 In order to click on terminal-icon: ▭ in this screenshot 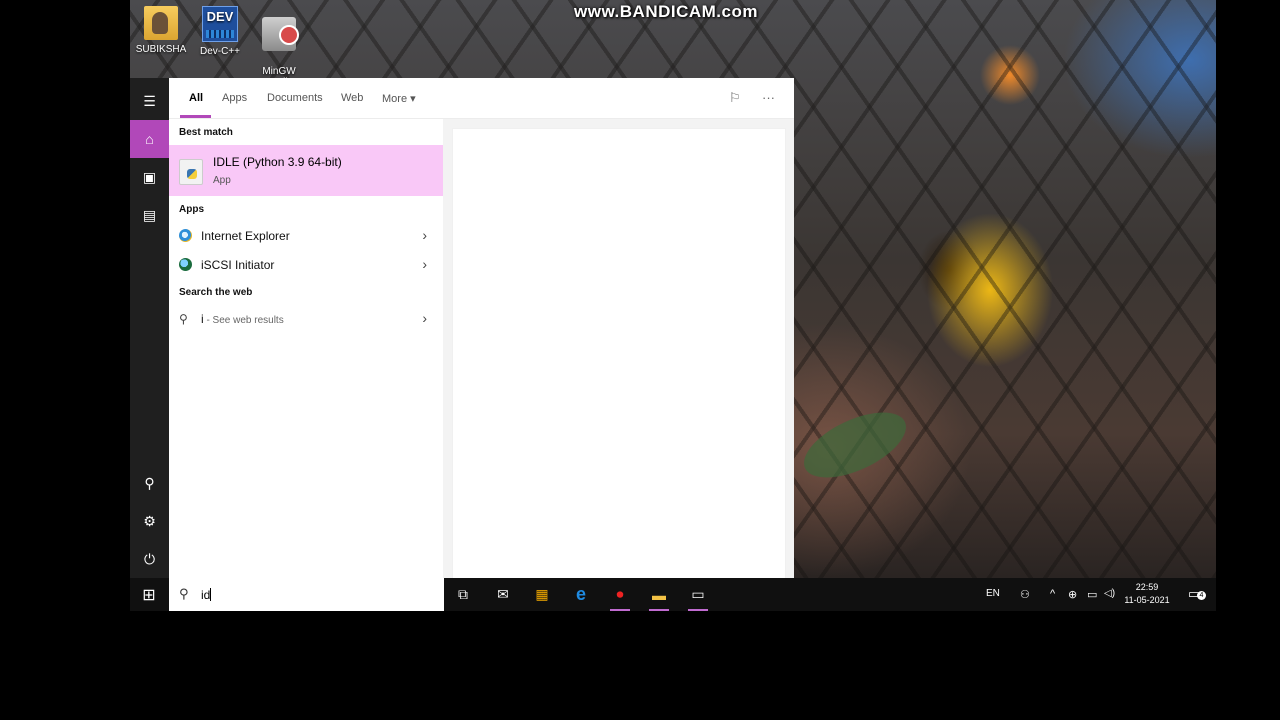, I will do `click(698, 594)`.